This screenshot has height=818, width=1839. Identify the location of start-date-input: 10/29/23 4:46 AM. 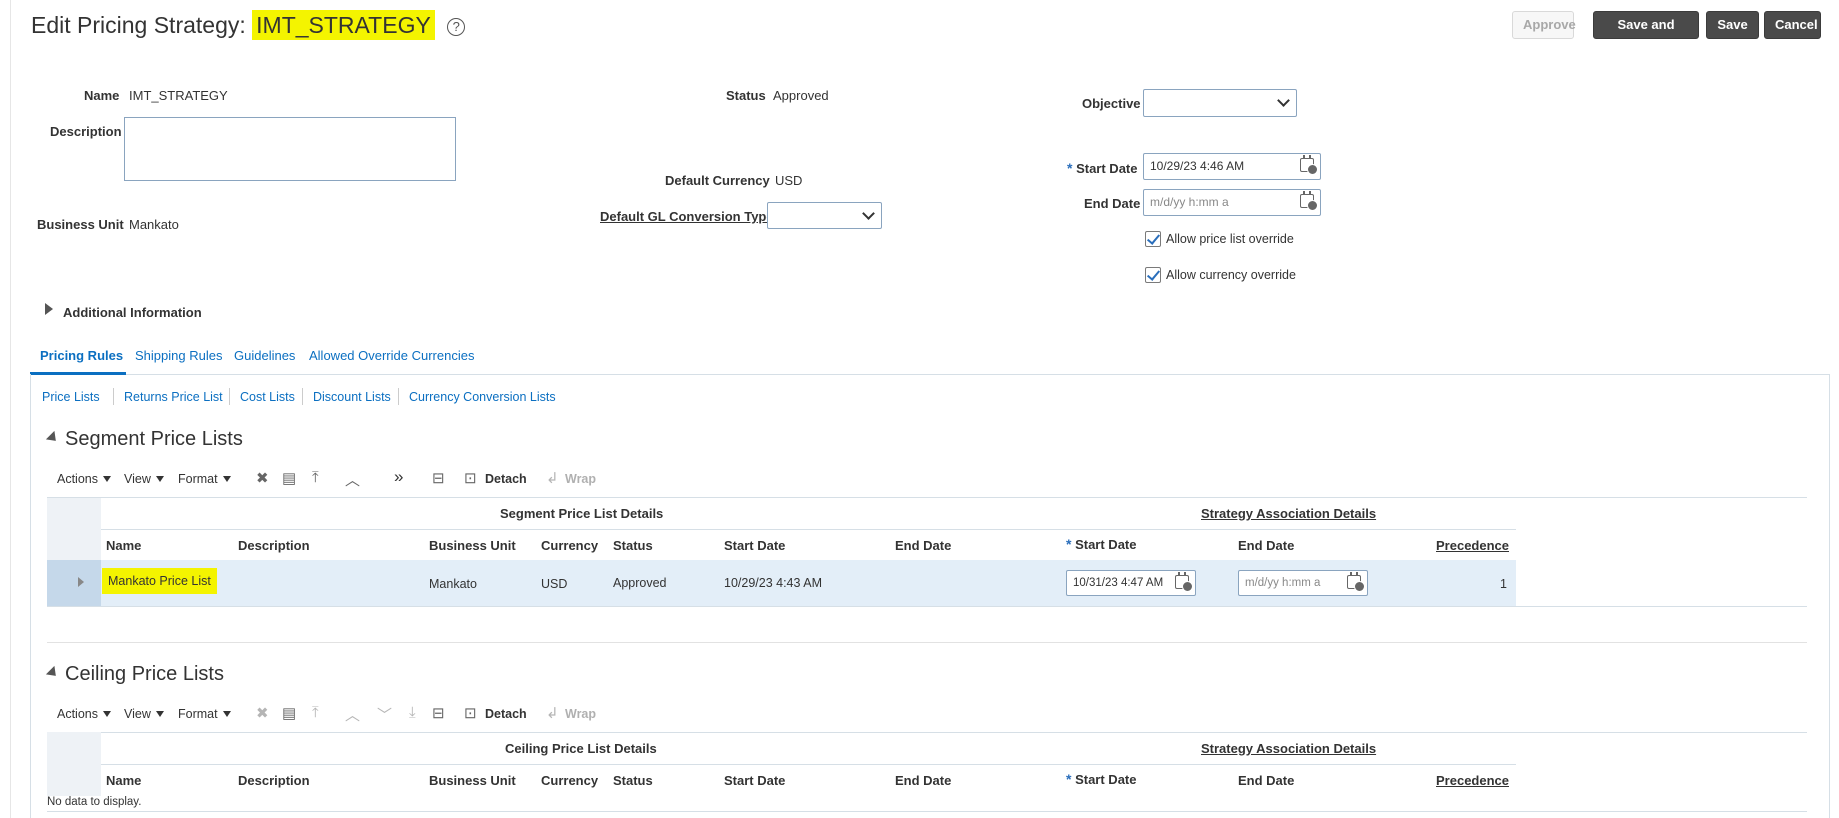
(1232, 166).